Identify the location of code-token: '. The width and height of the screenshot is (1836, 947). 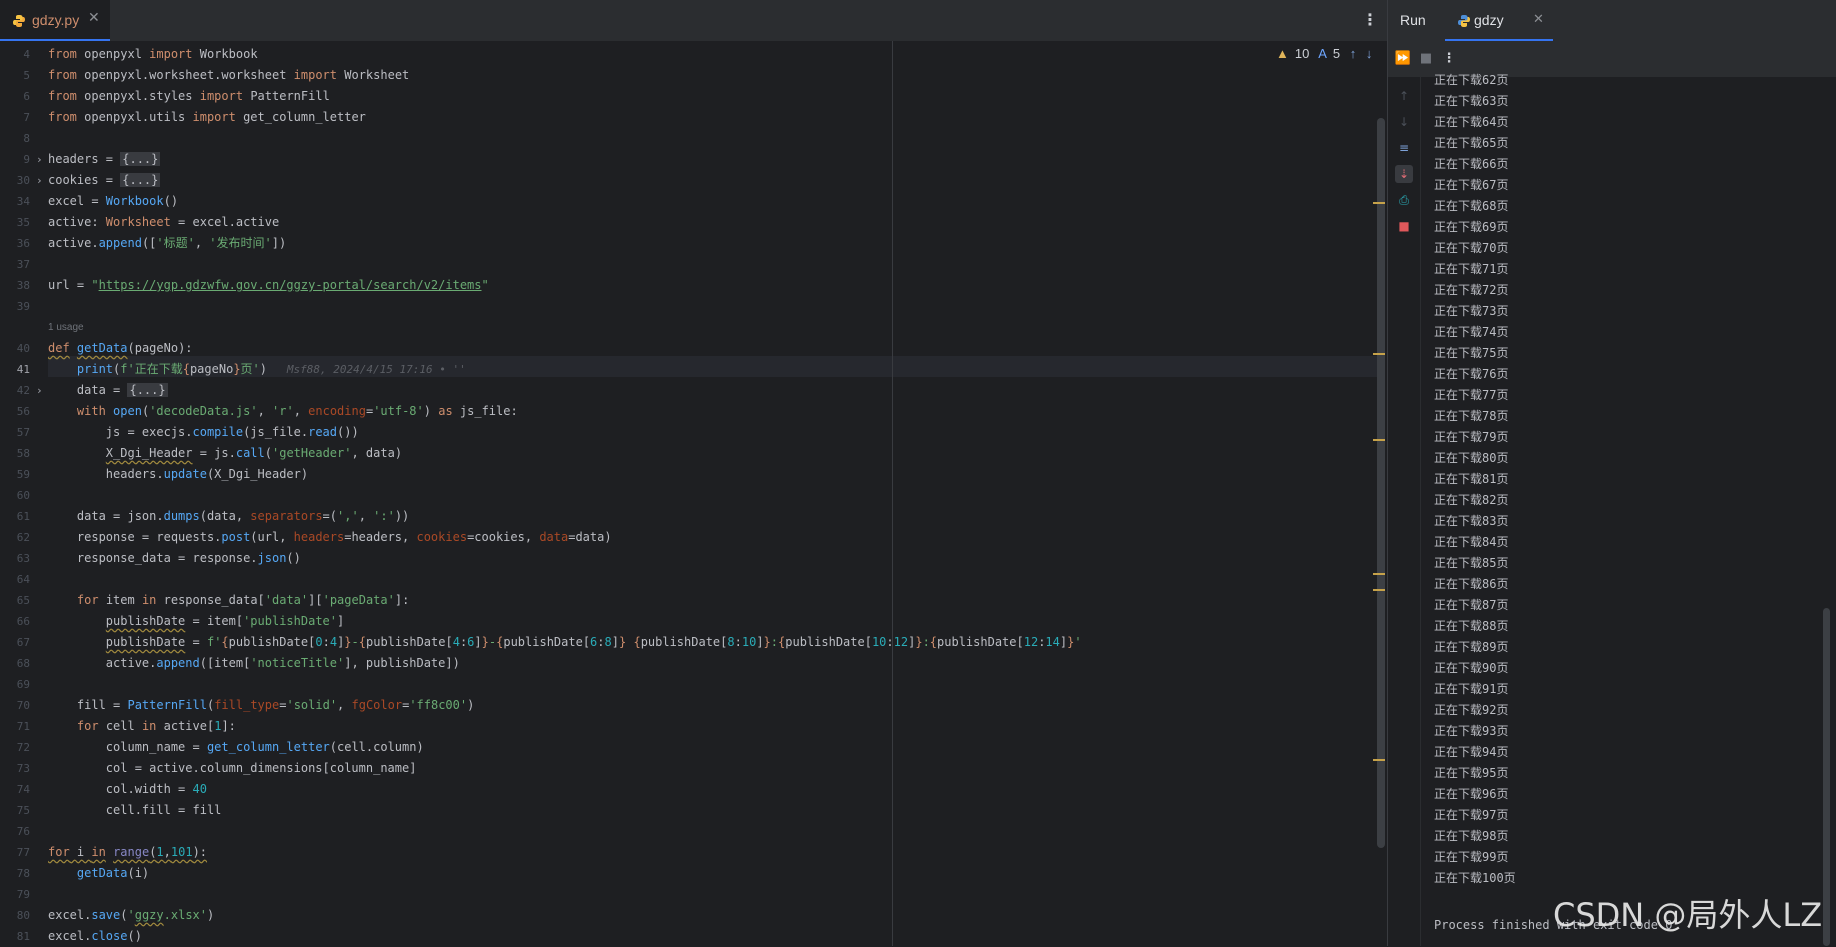
(131, 915).